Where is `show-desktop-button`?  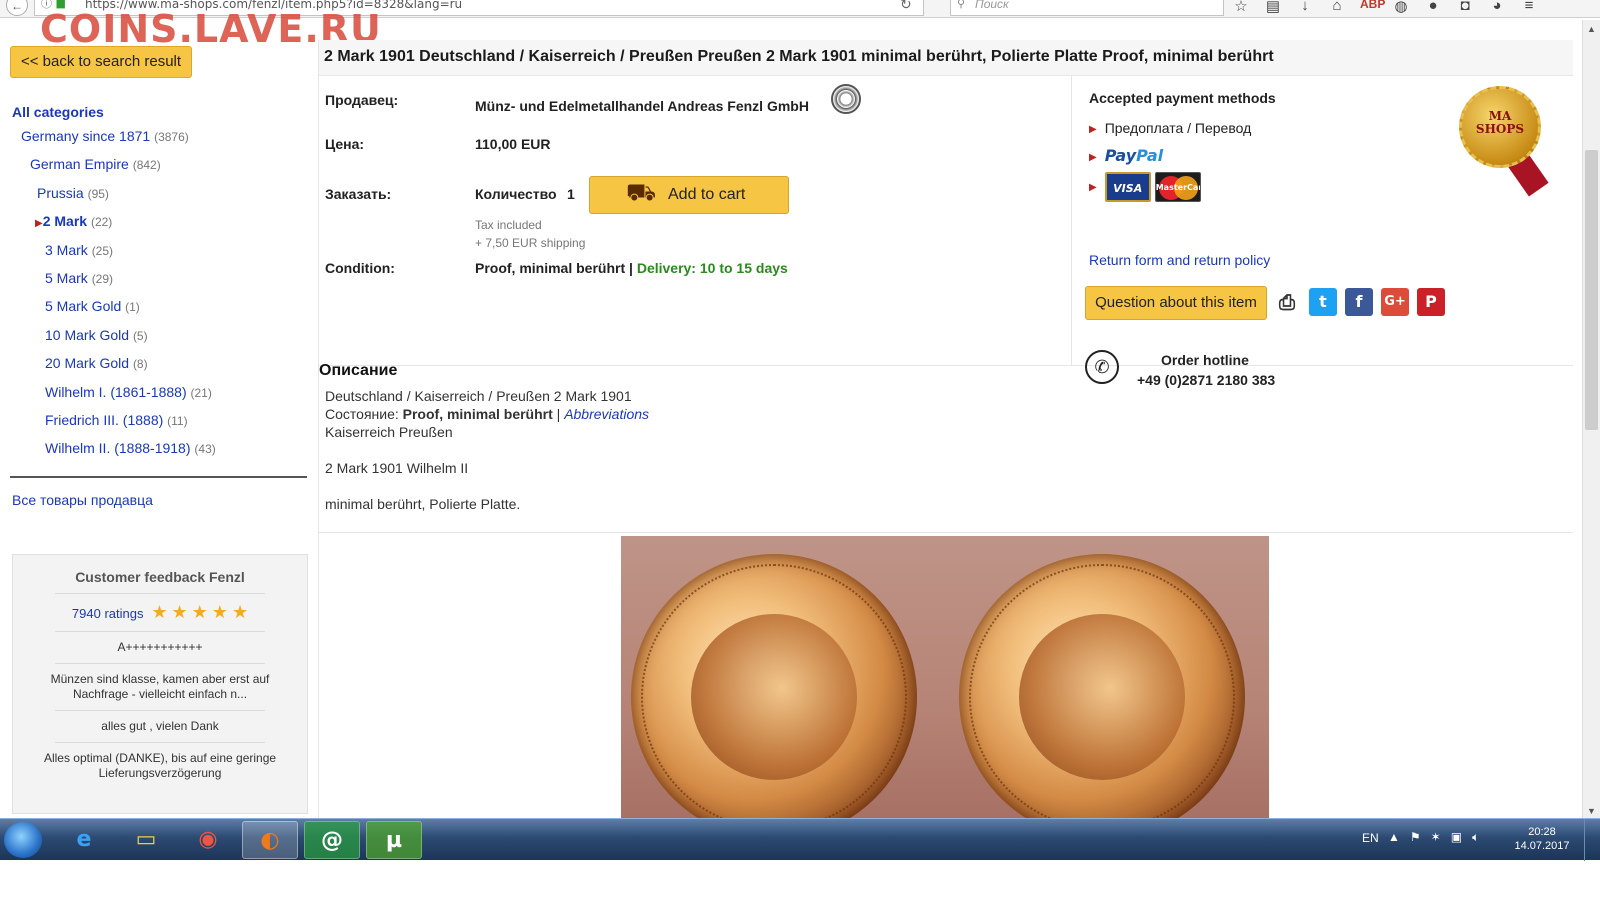 show-desktop-button is located at coordinates (1592, 840).